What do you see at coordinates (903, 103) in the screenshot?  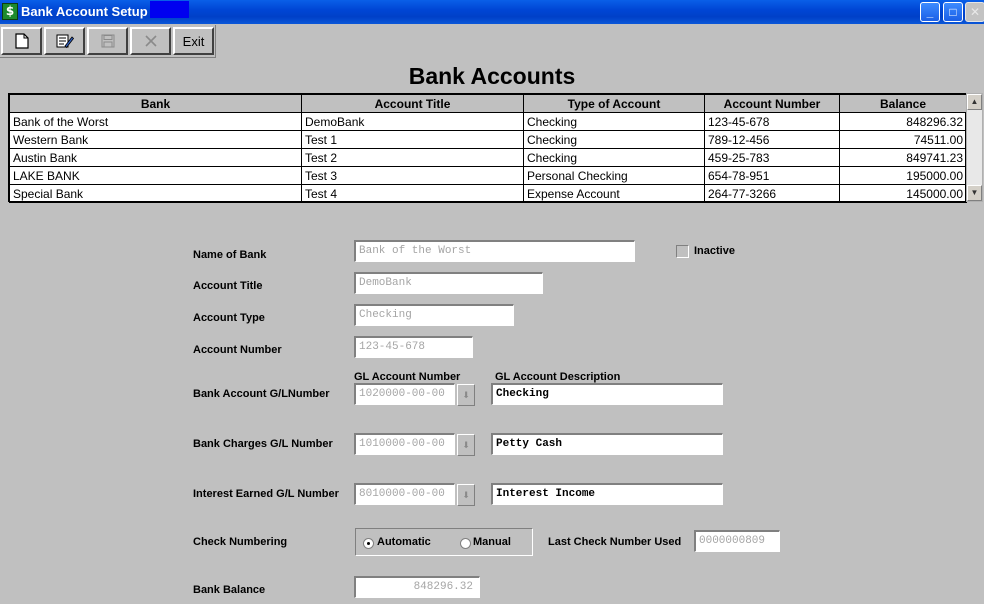 I see `column-header-balance: Balance` at bounding box center [903, 103].